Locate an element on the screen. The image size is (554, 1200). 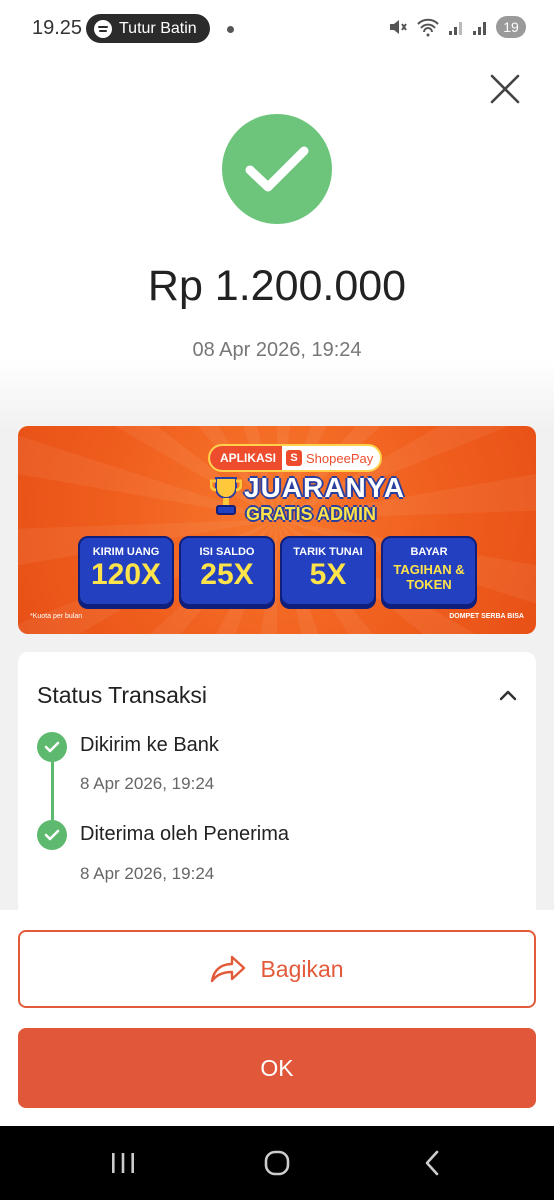
promo-card-value: 25X is located at coordinates (227, 574).